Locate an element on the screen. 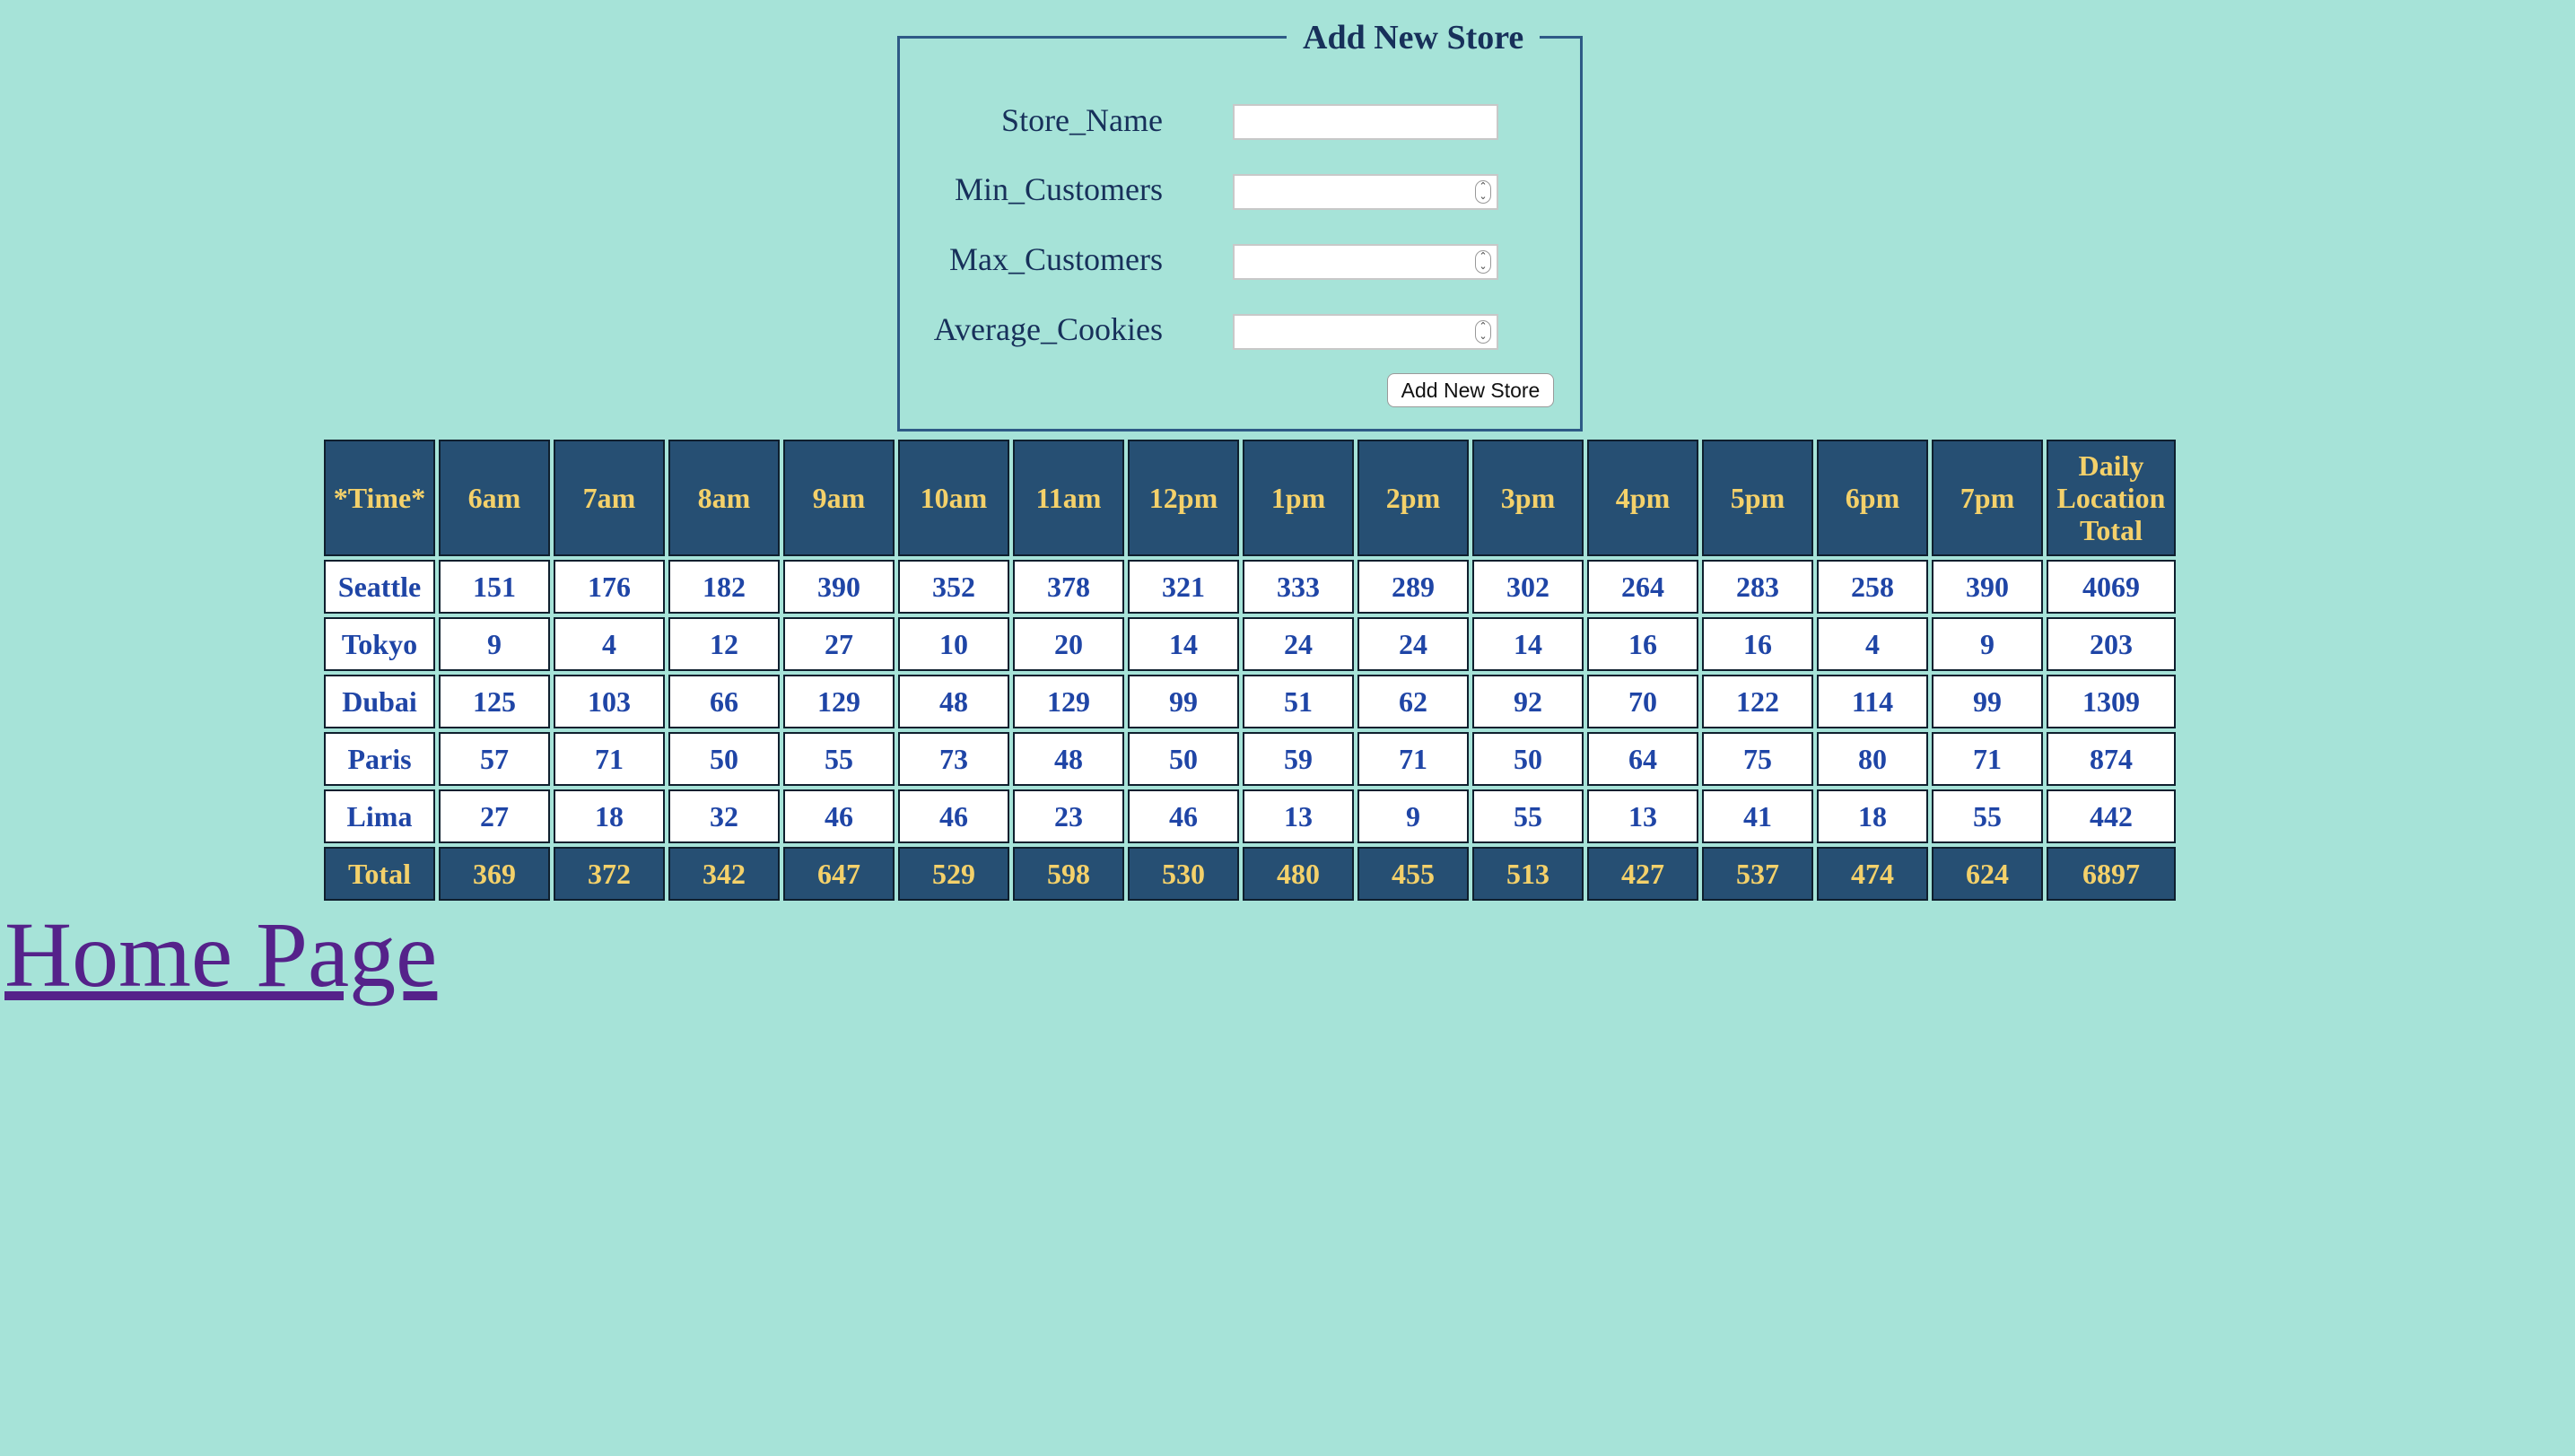  header-cell: 9am is located at coordinates (839, 498).